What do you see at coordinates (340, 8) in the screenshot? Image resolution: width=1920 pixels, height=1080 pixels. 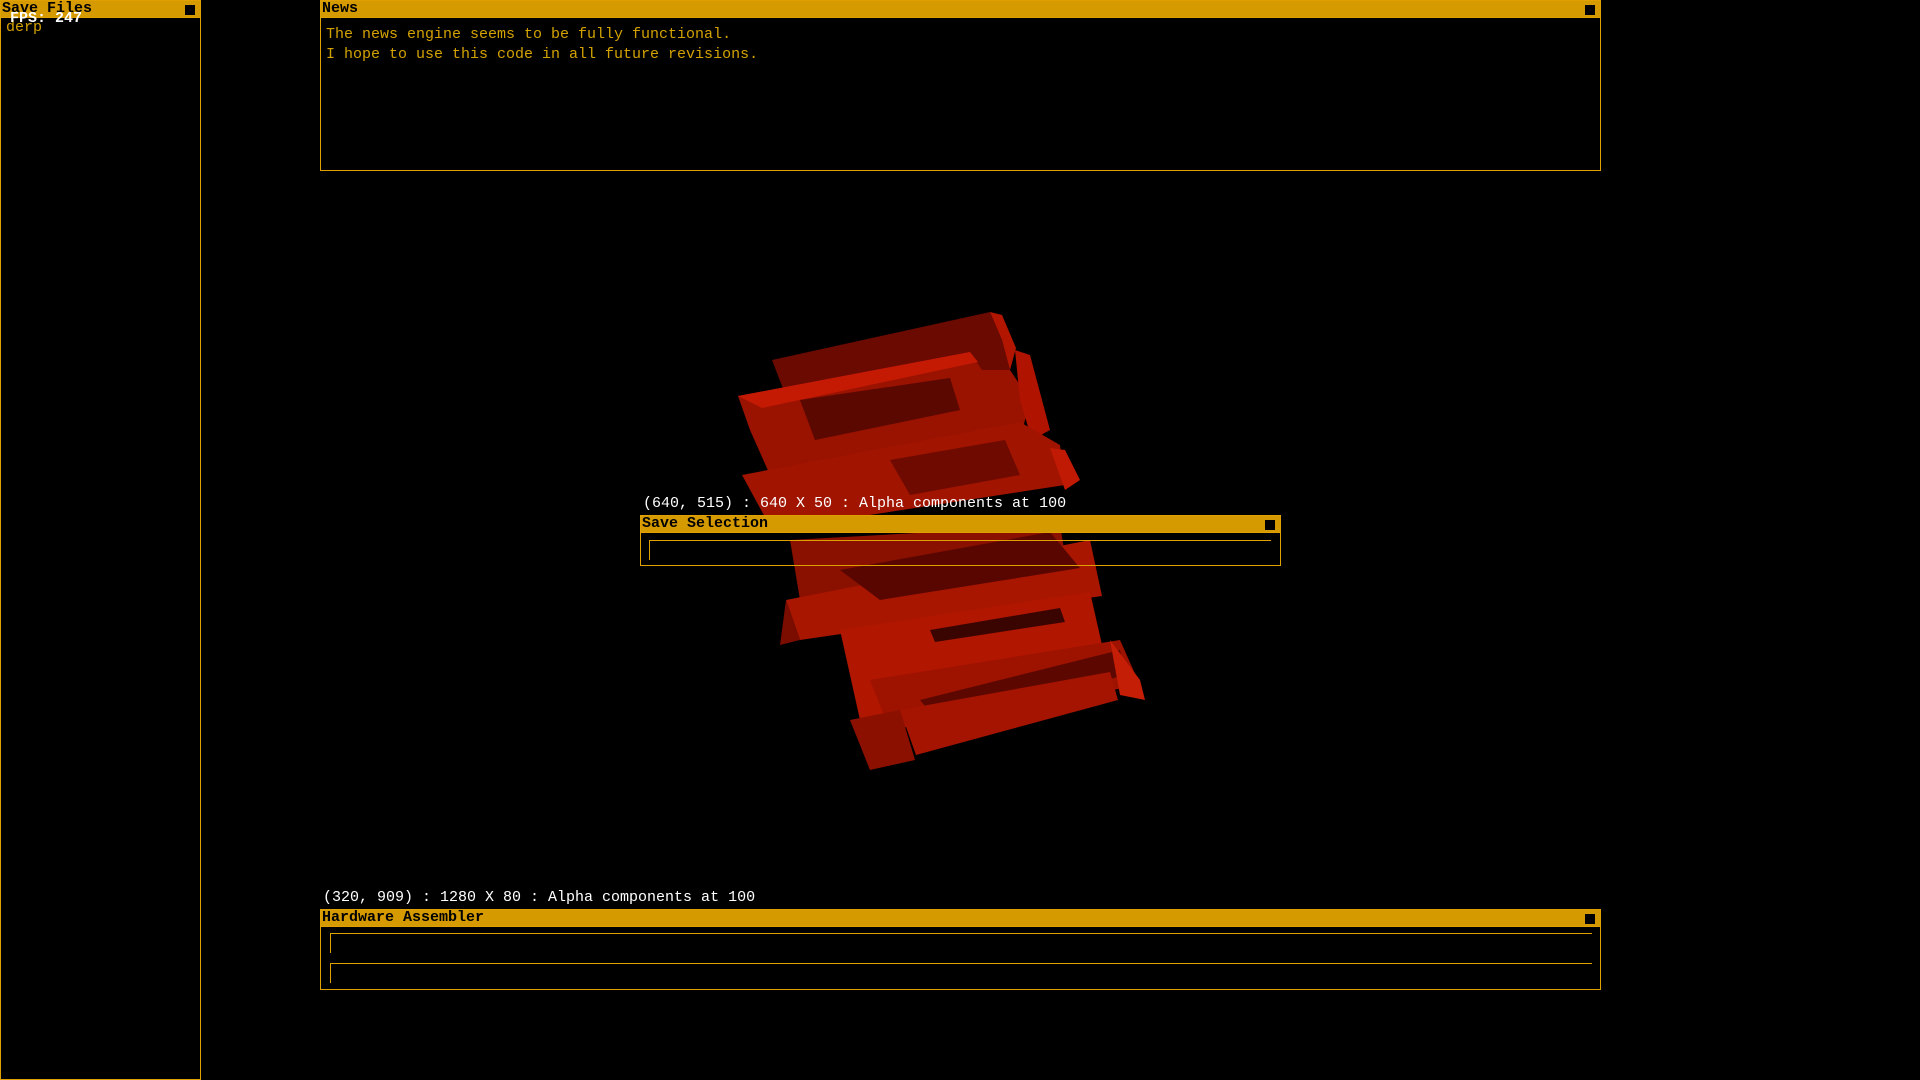 I see `news-title: News` at bounding box center [340, 8].